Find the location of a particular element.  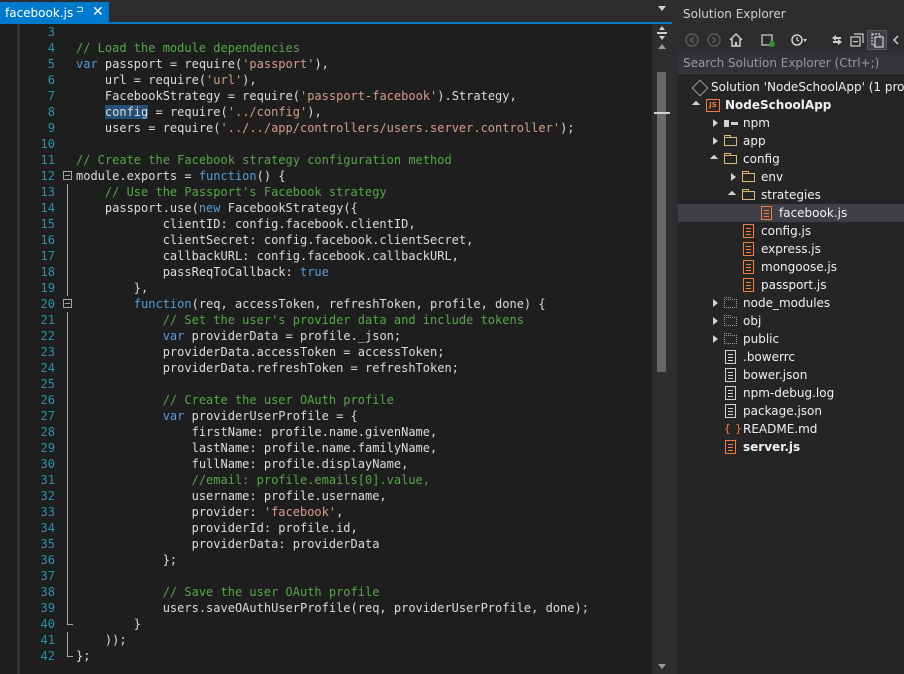

code-line: 4 // Load the module dependencies is located at coordinates (326, 48).